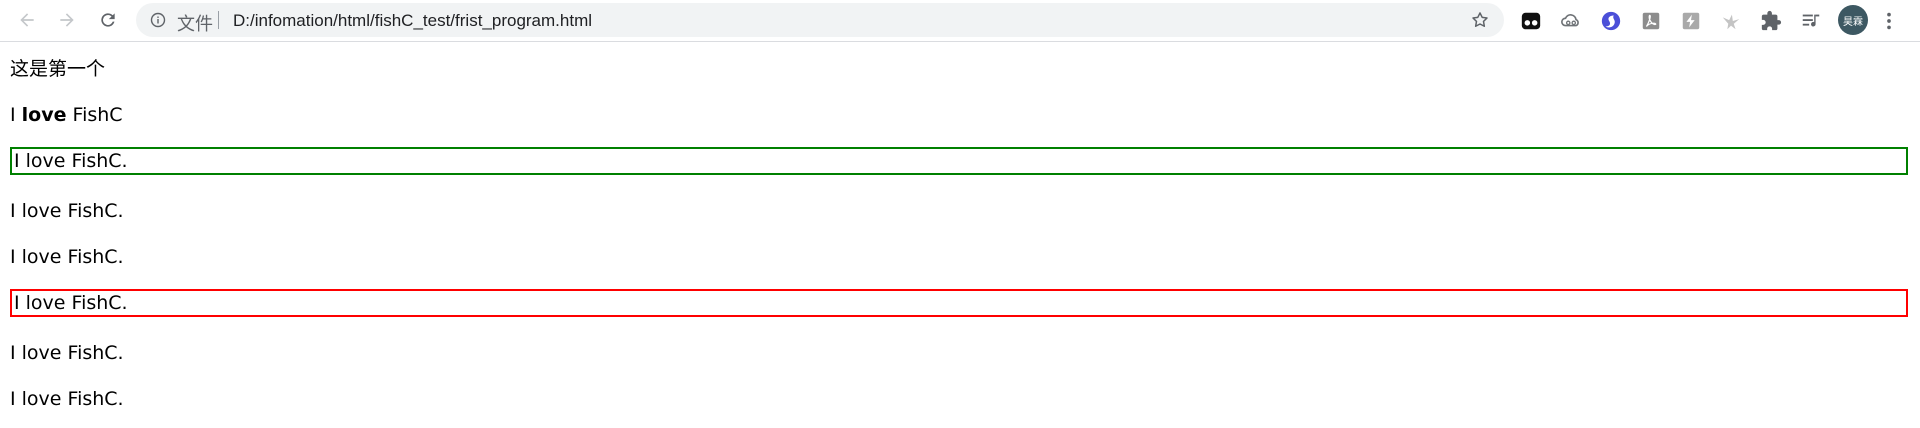 The height and width of the screenshot is (428, 1920). I want to click on profile-avatar: 昊霖, so click(1853, 20).